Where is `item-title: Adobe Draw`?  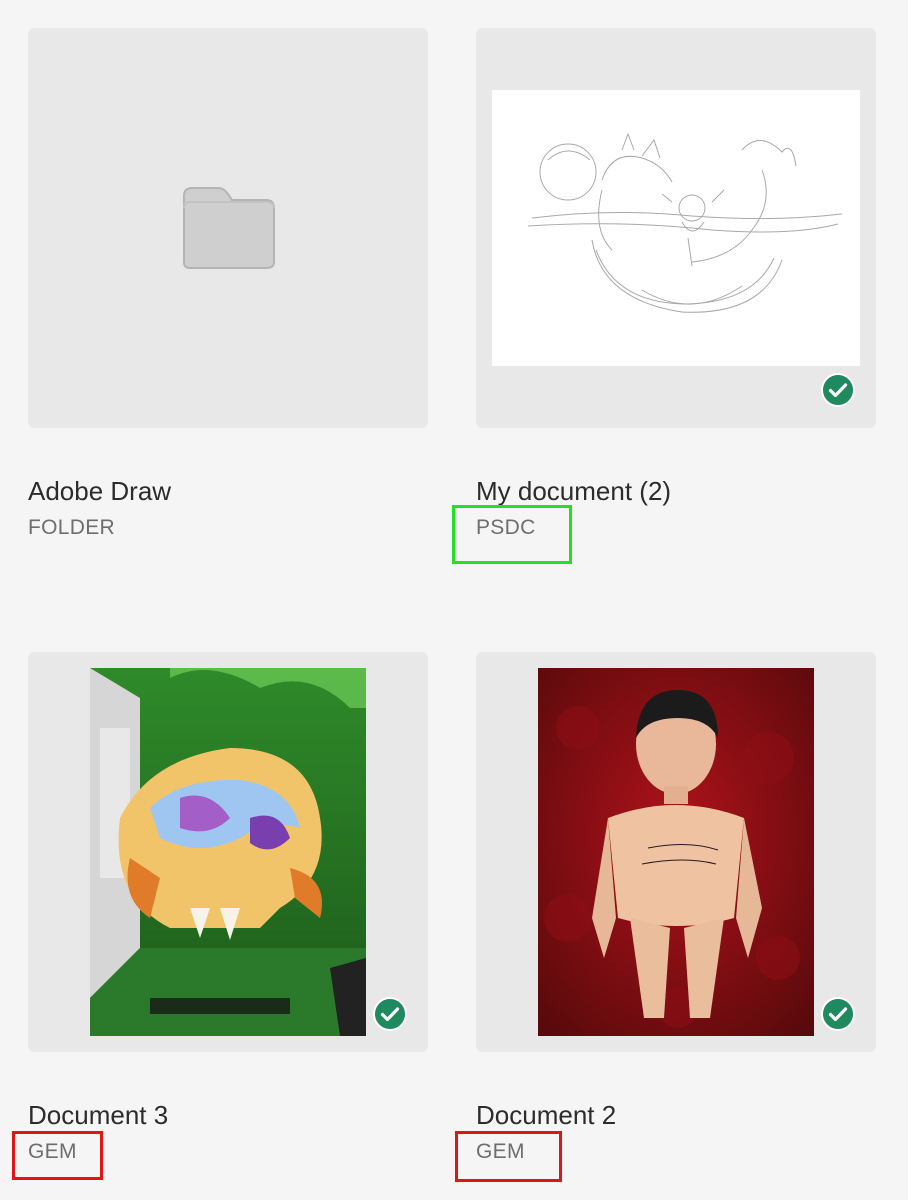
item-title: Adobe Draw is located at coordinates (100, 491).